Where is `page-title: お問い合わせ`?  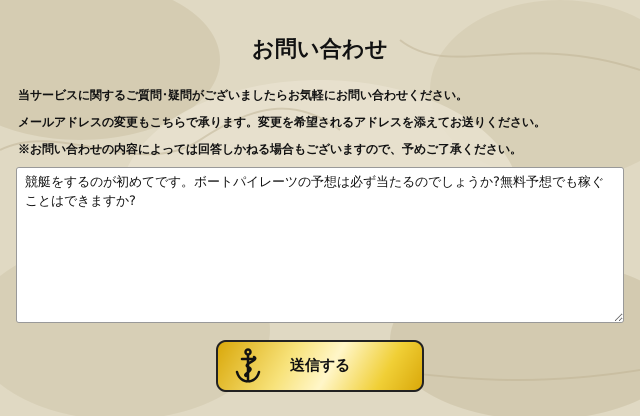
page-title: お問い合わせ is located at coordinates (320, 49).